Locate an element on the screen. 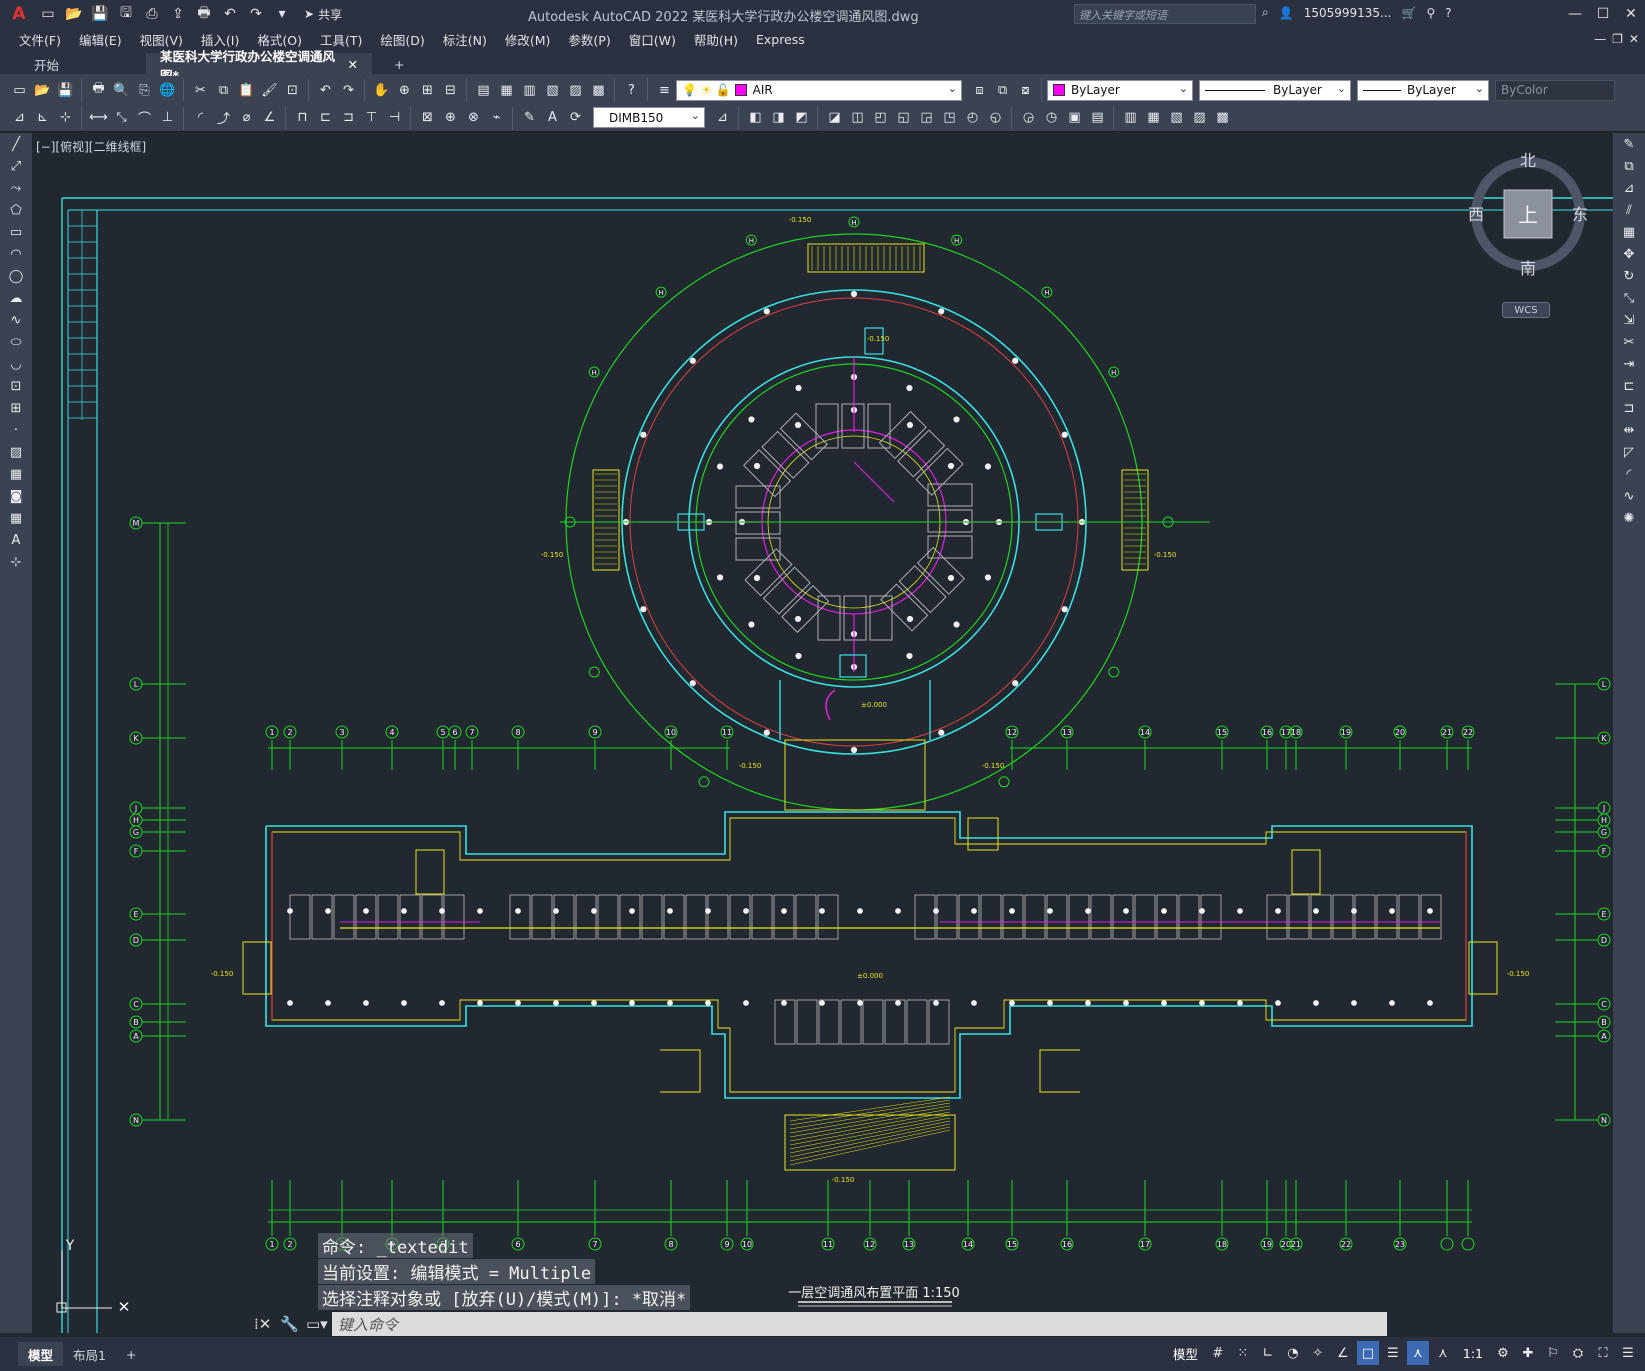 This screenshot has width=1645, height=1371. break-icon: ⊐ is located at coordinates (1629, 408).